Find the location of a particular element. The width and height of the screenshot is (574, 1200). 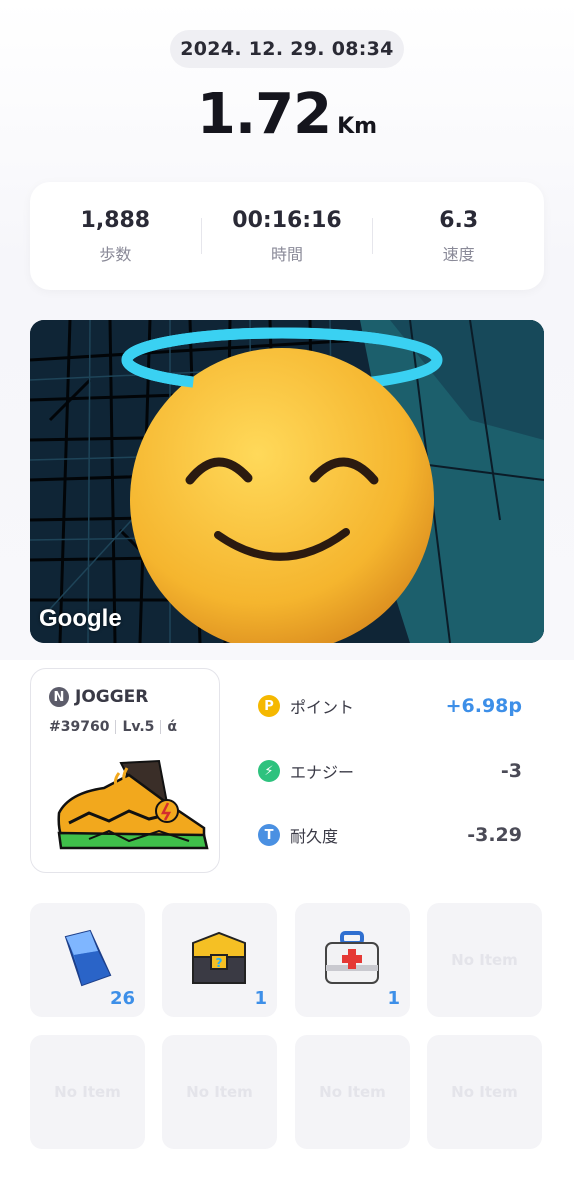

first-aid-kit-icon is located at coordinates (352, 957).